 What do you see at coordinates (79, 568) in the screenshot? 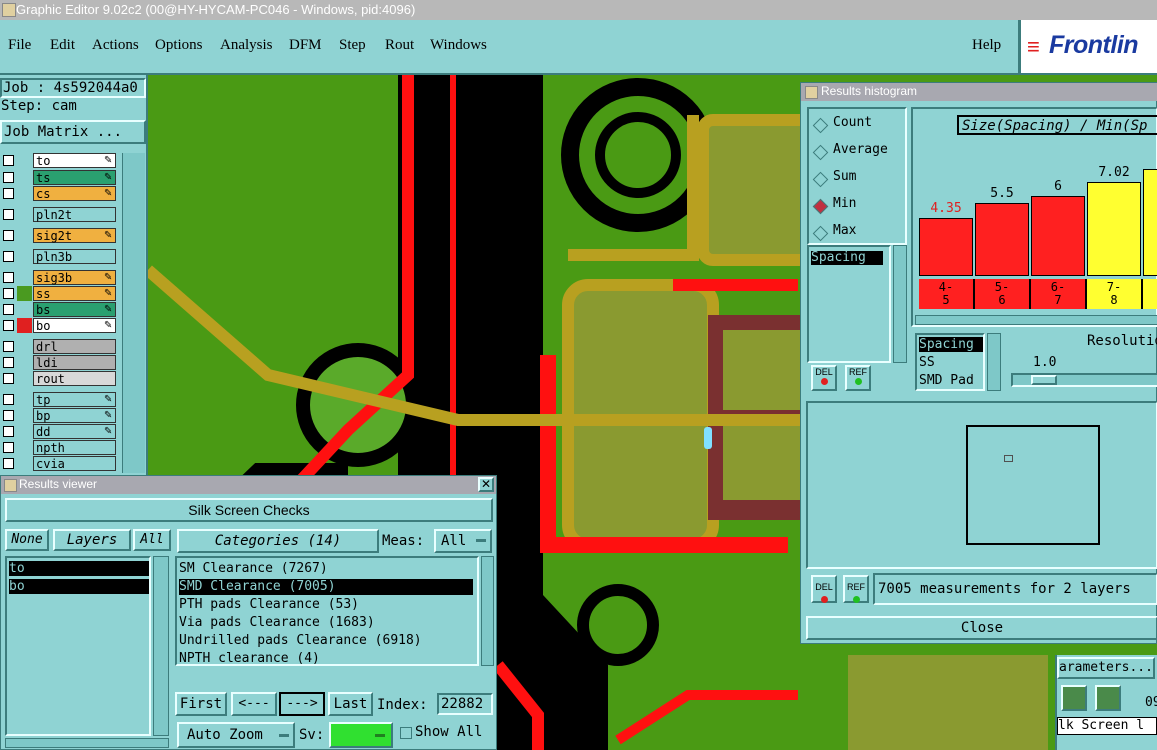
I see `list-item: to` at bounding box center [79, 568].